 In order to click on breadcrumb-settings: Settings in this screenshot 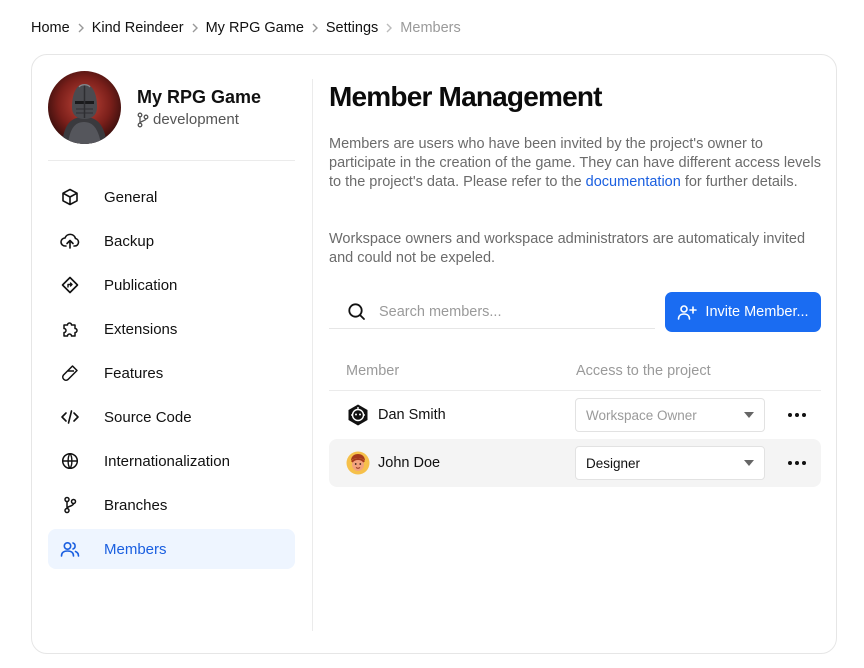, I will do `click(352, 28)`.